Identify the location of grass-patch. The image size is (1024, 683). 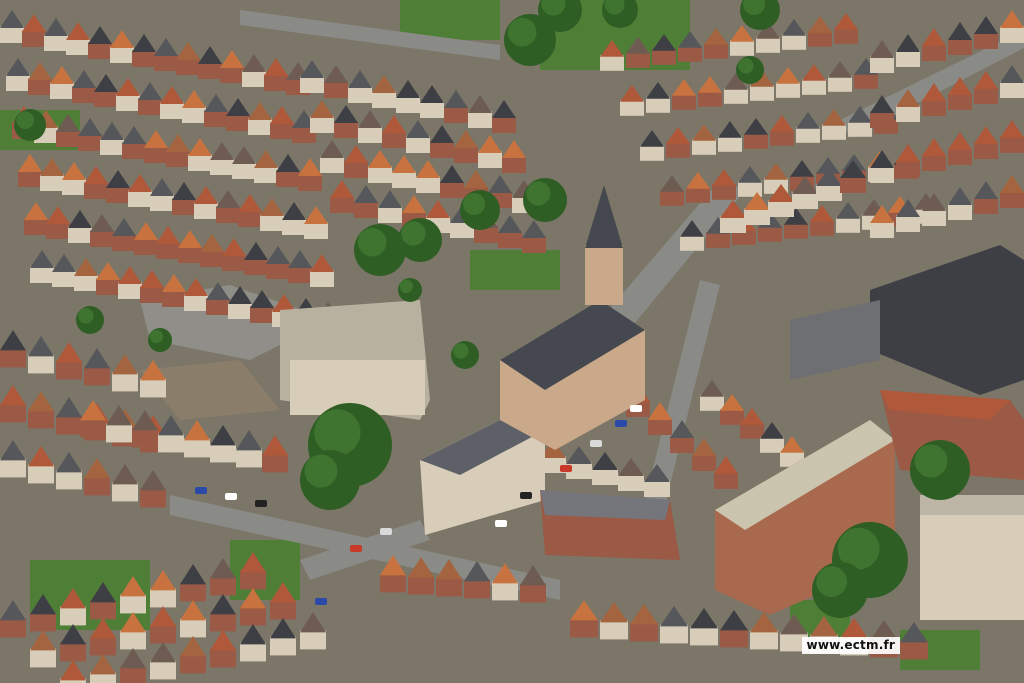
(265, 570).